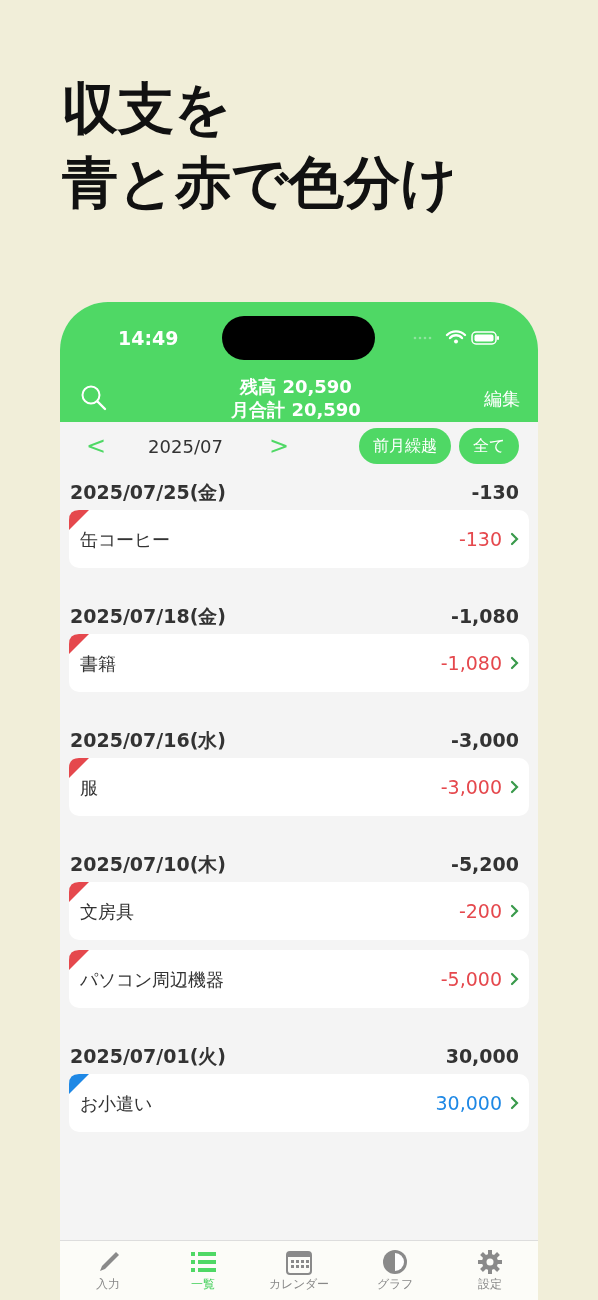  Describe the element at coordinates (146, 109) in the screenshot. I see `headline-text: 収支を` at that location.